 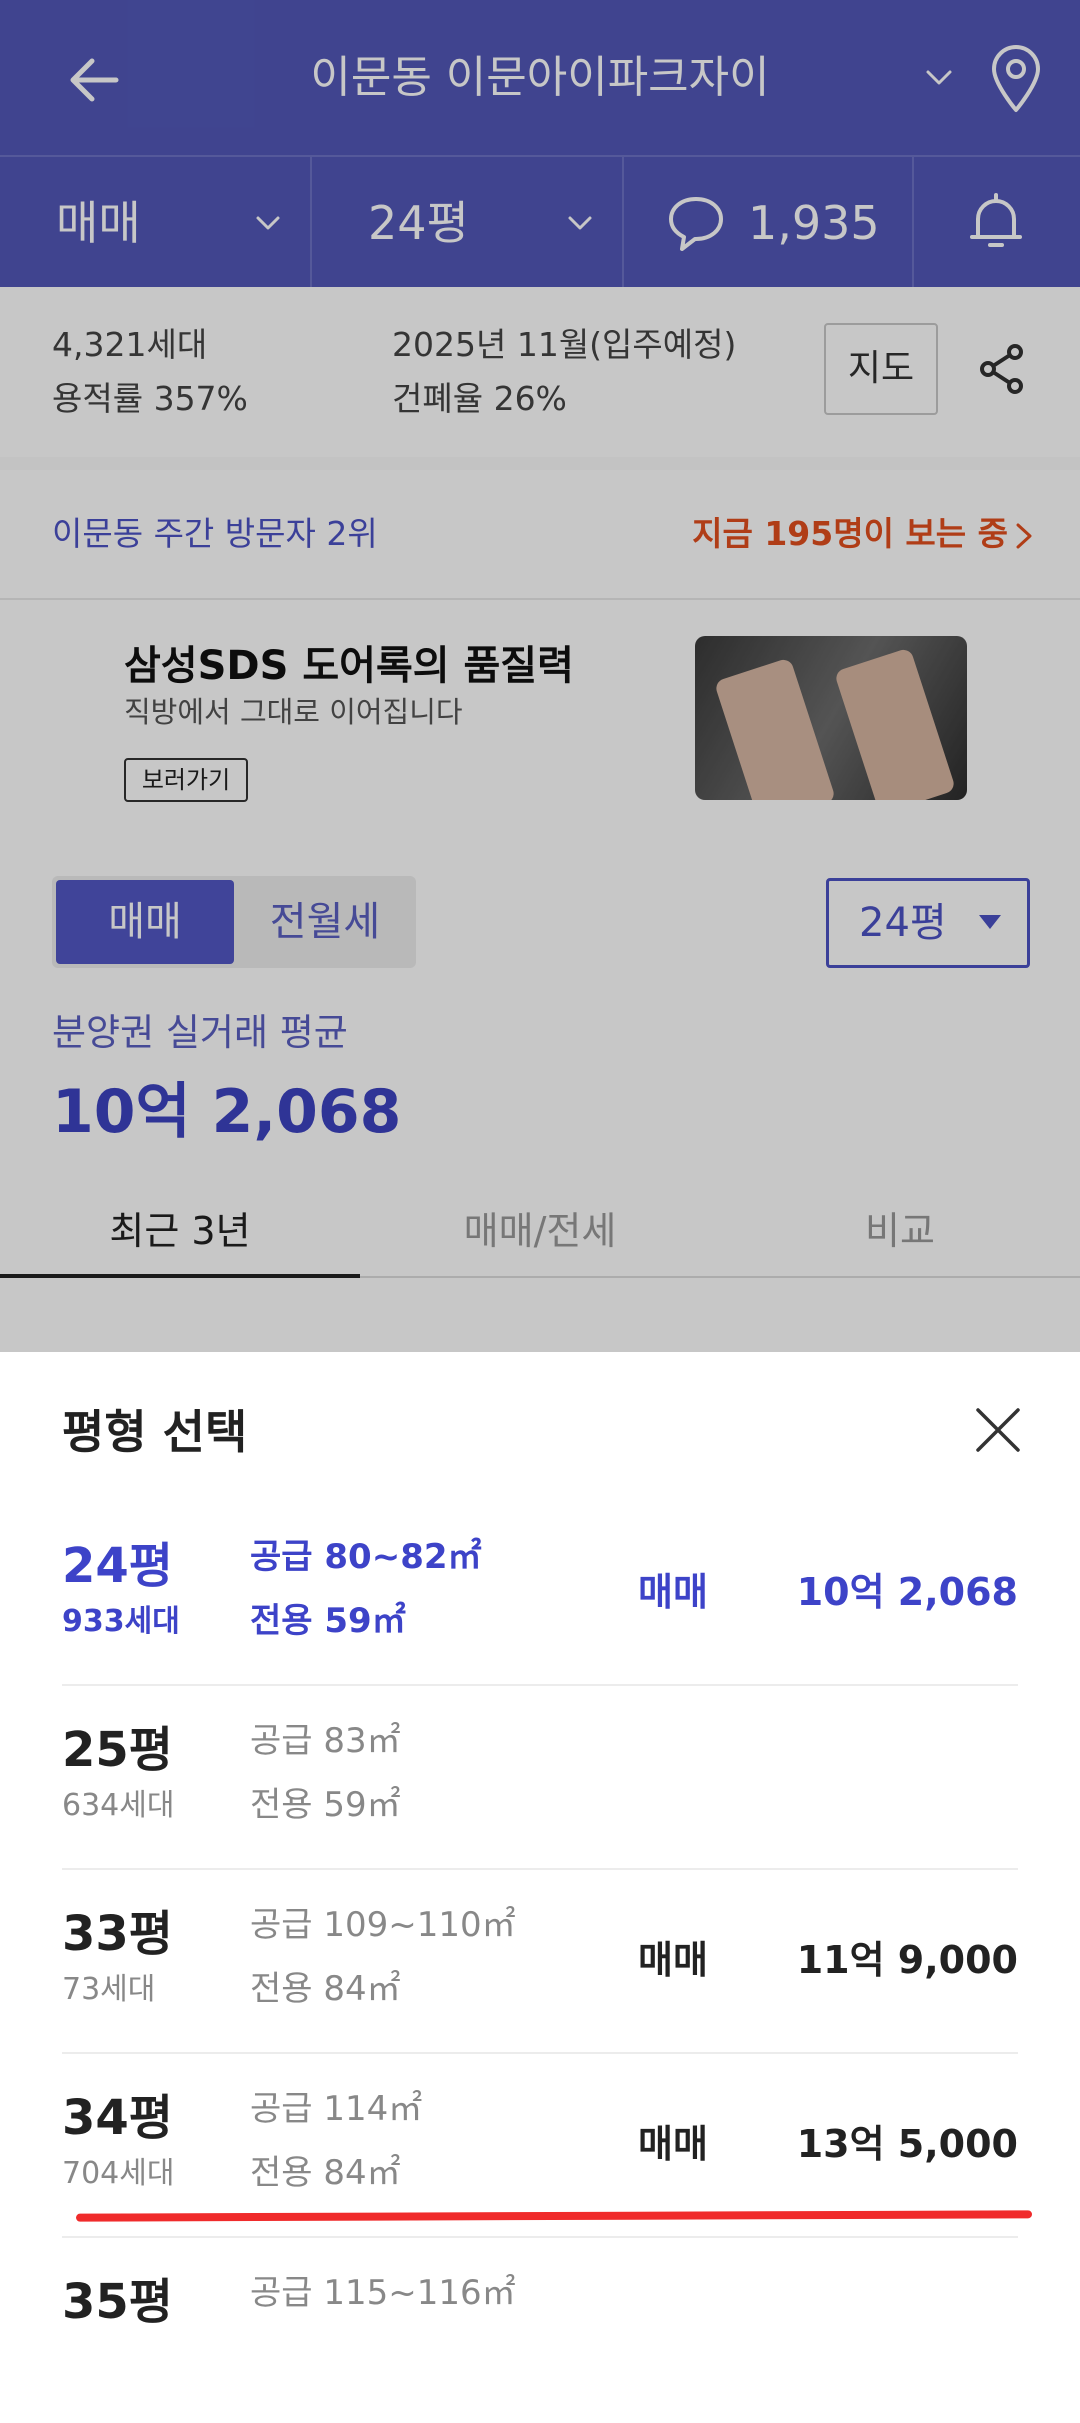 What do you see at coordinates (998, 1430) in the screenshot?
I see `close-icon` at bounding box center [998, 1430].